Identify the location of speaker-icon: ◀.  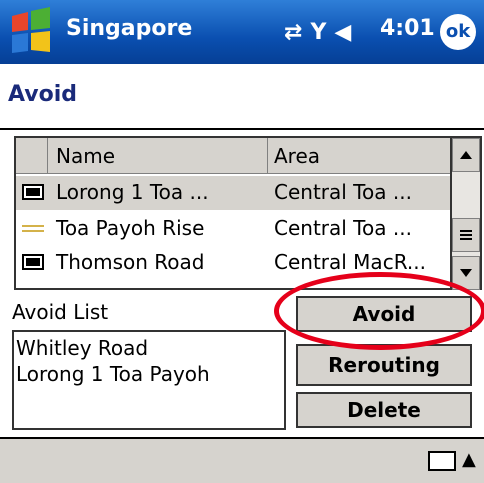
(342, 32).